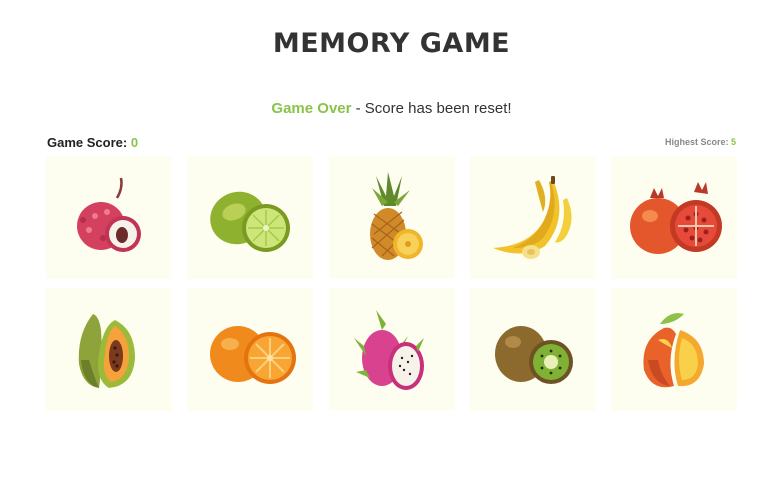 The width and height of the screenshot is (783, 480). I want to click on mango-icon, so click(673, 349).